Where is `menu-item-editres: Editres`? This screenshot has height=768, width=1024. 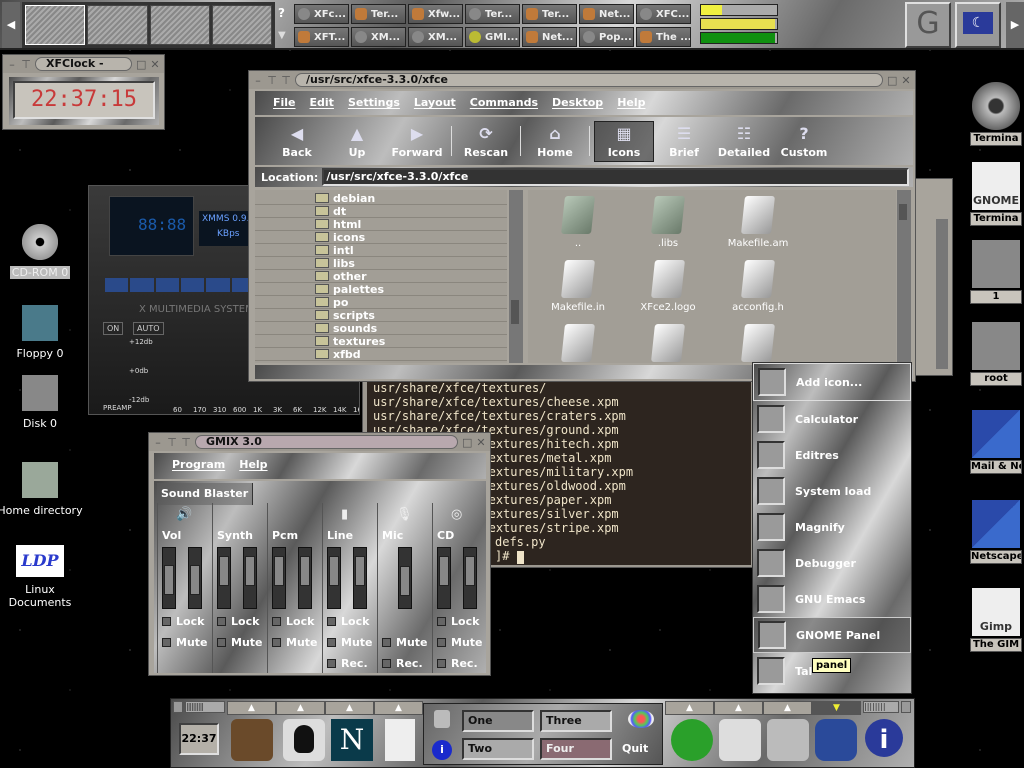 menu-item-editres: Editres is located at coordinates (832, 455).